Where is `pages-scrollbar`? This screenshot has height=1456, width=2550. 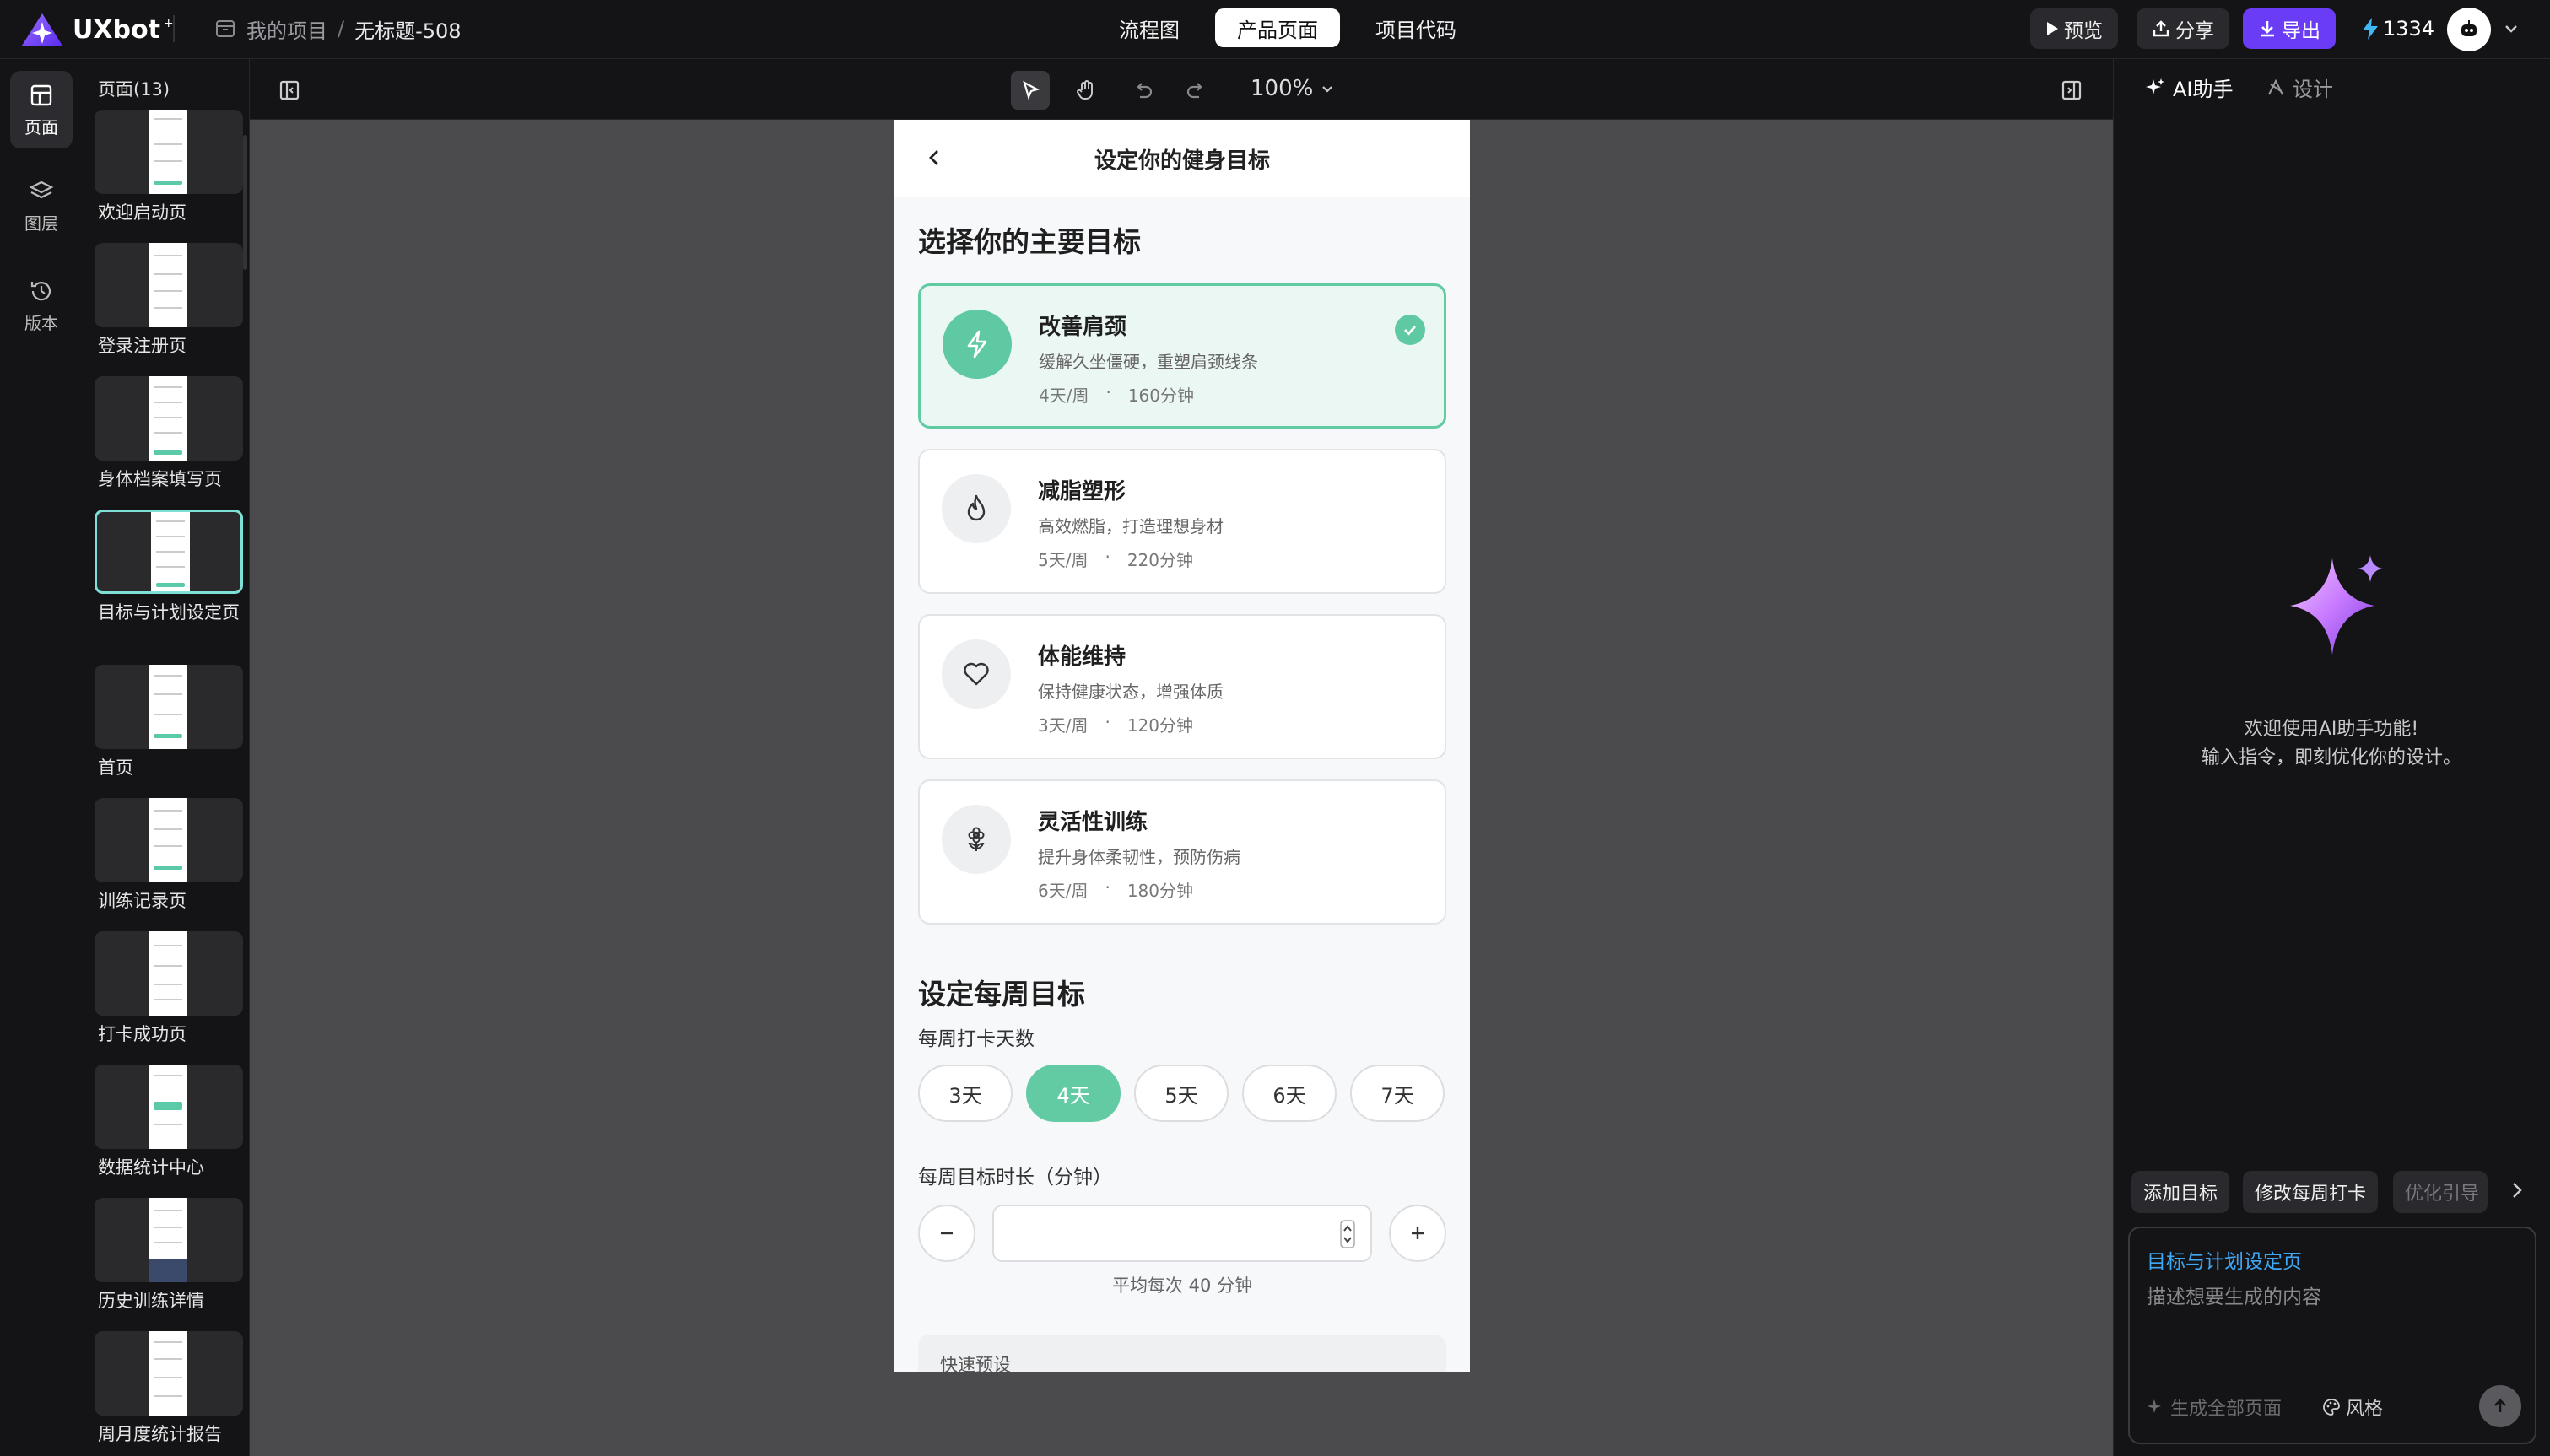
pages-scrollbar is located at coordinates (245, 202).